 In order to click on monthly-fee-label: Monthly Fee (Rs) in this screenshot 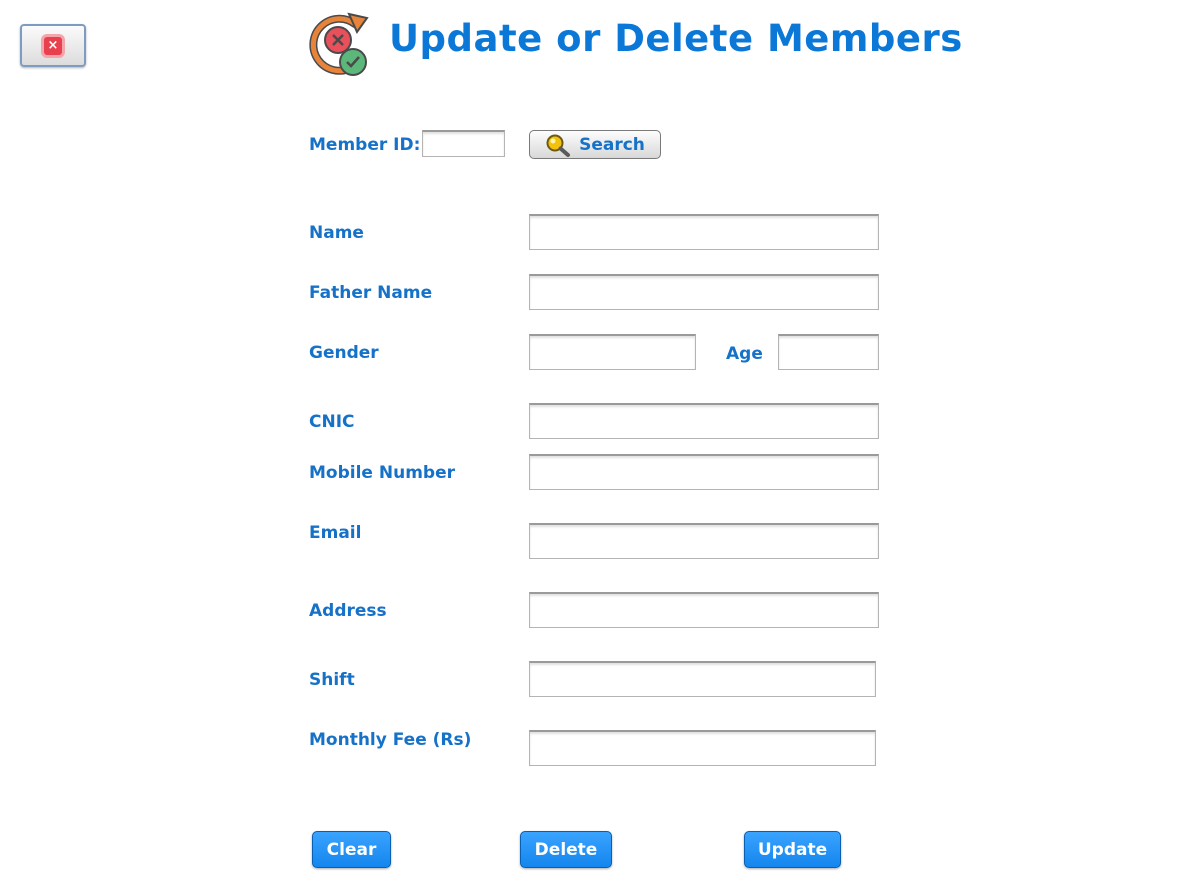, I will do `click(390, 740)`.